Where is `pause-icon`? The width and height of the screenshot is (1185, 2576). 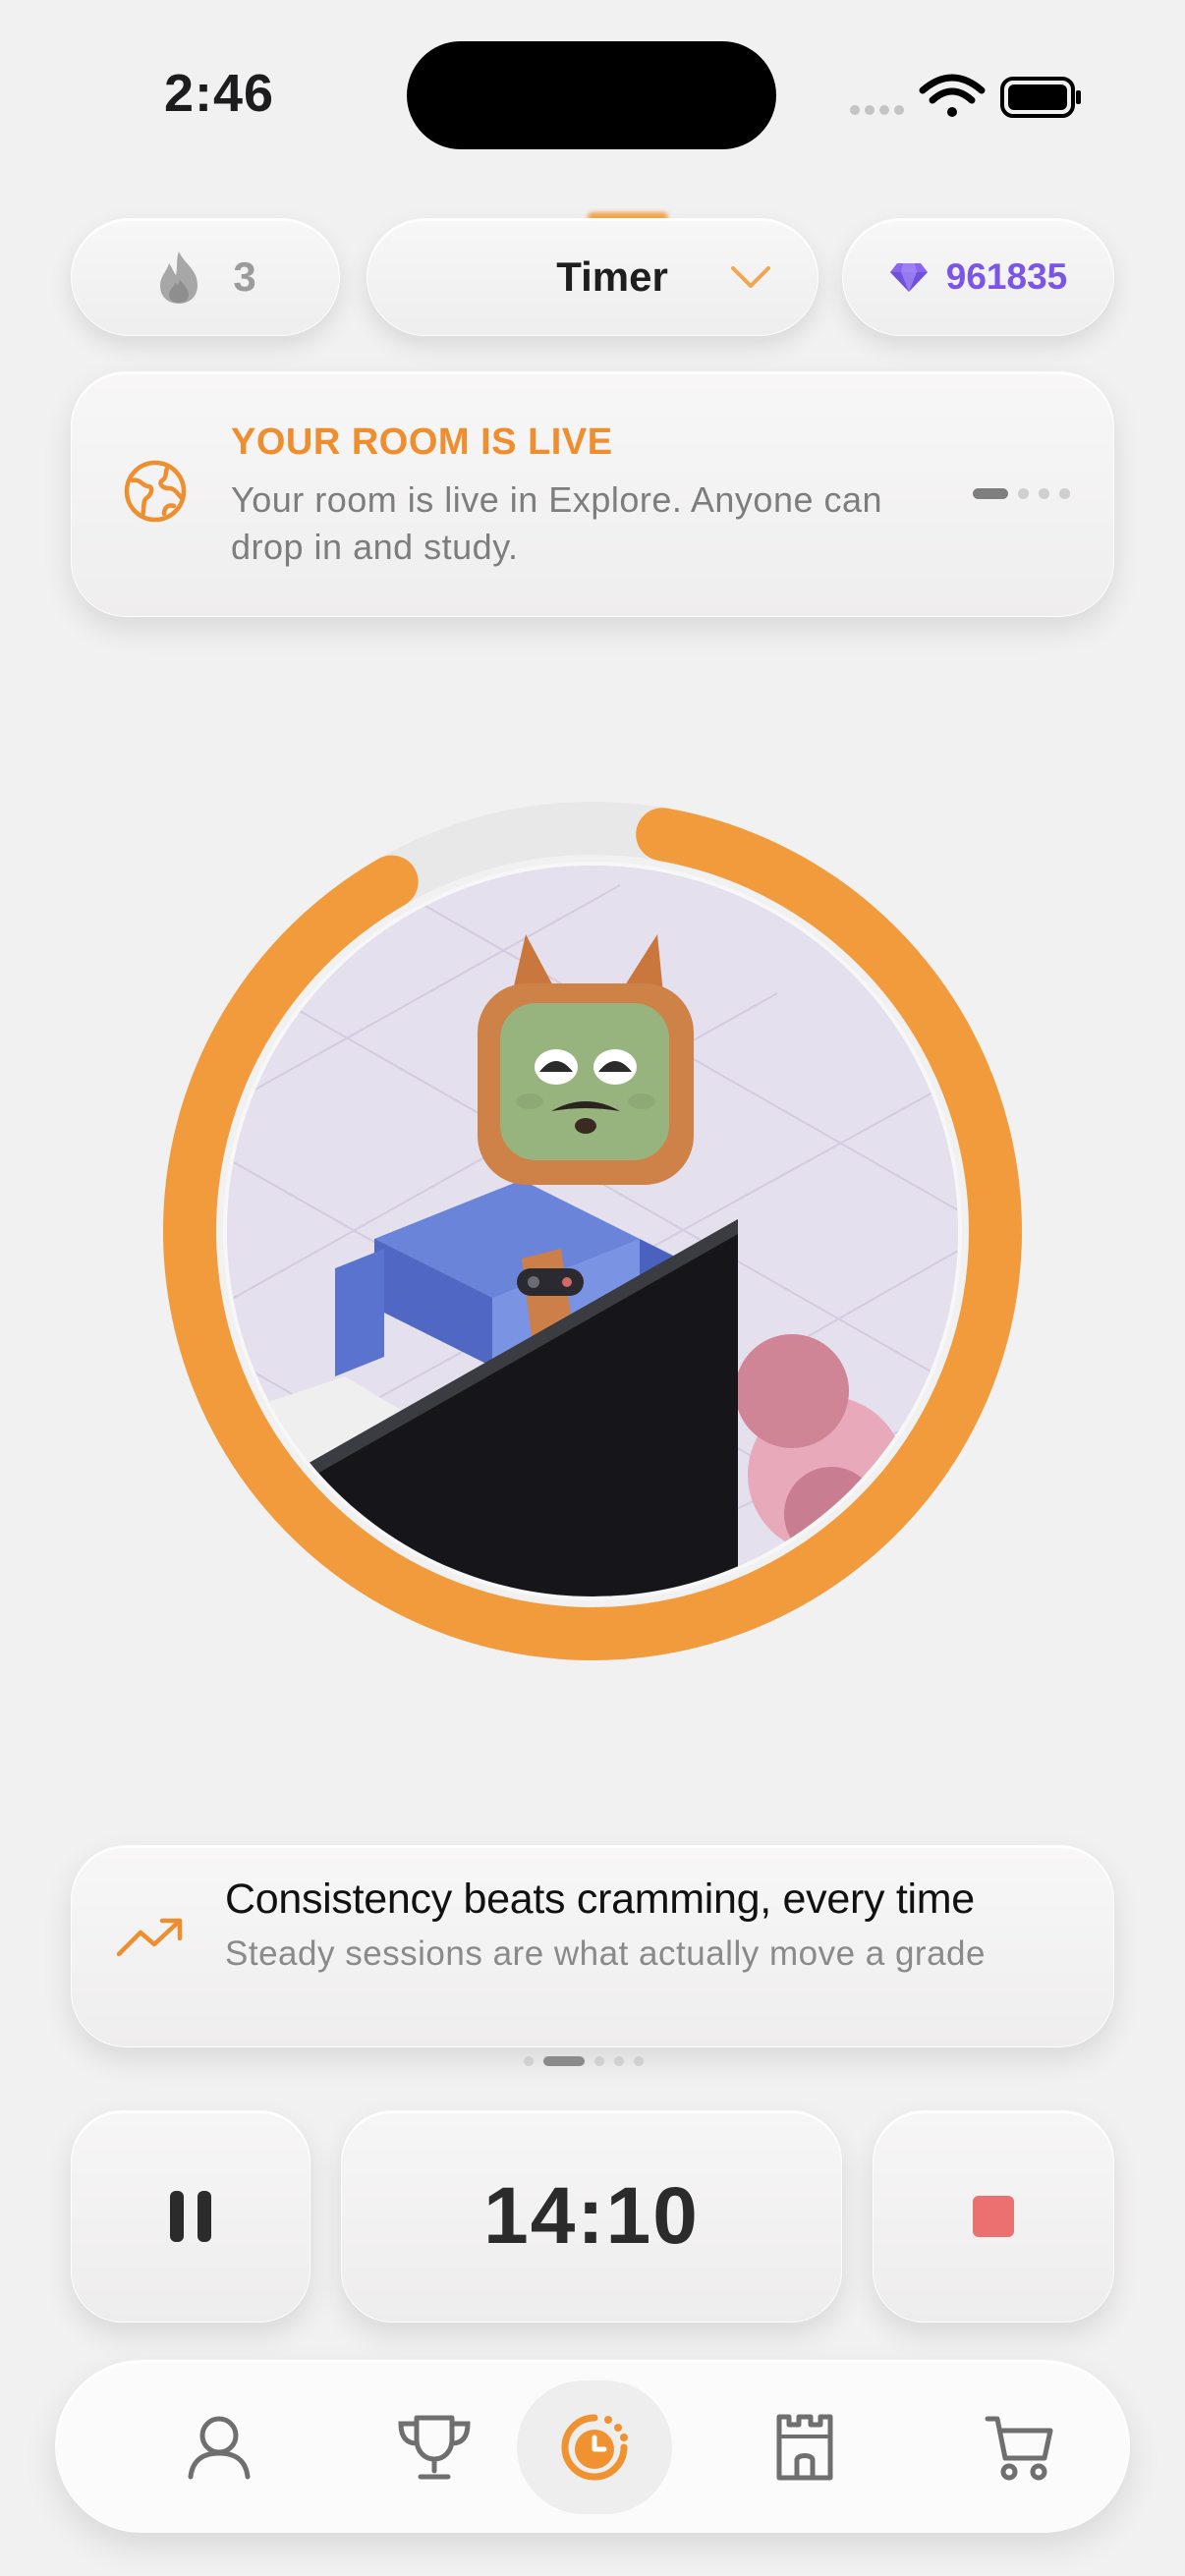 pause-icon is located at coordinates (191, 2216).